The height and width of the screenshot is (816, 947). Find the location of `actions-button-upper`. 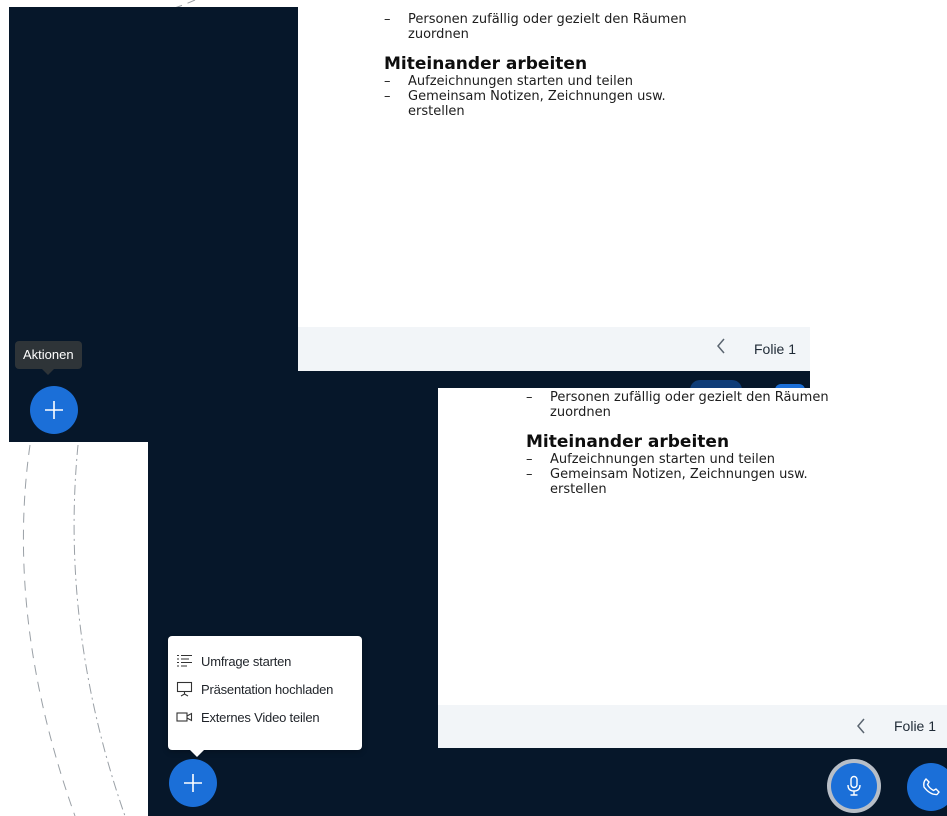

actions-button-upper is located at coordinates (54, 410).